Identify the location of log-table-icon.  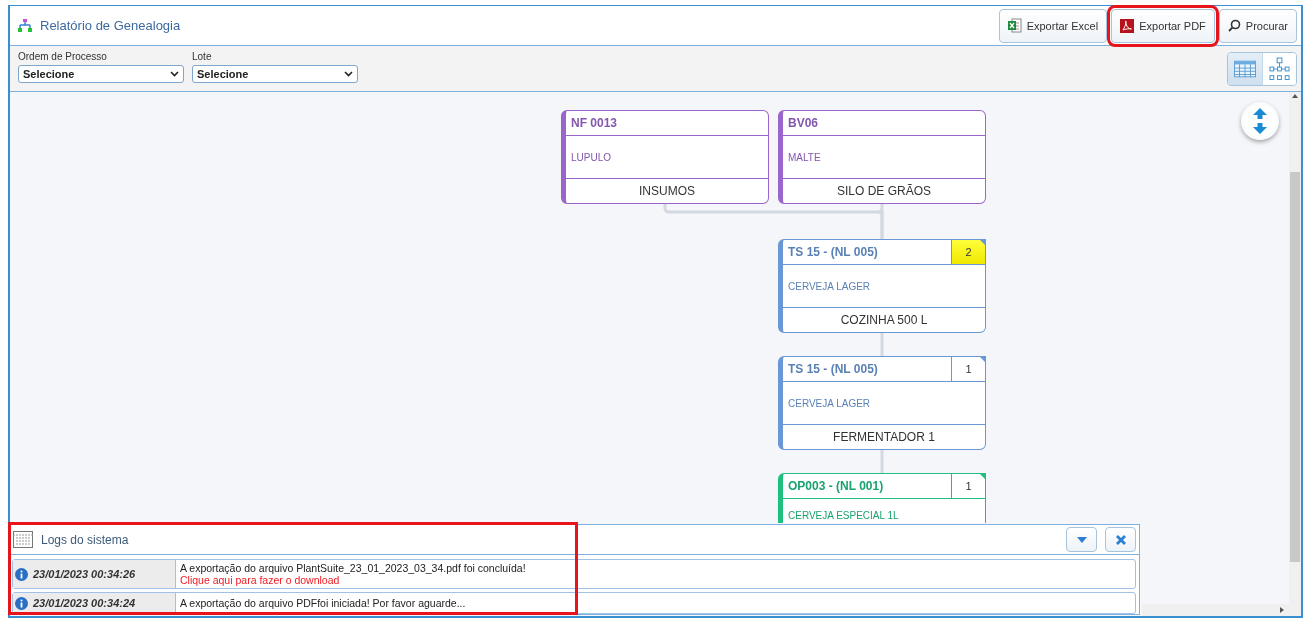
(23, 539).